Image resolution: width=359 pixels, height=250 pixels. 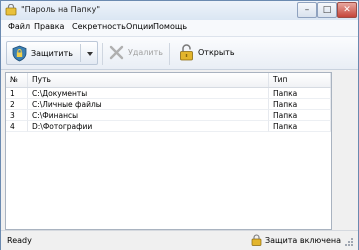 I want to click on window-title: "Пароль на Папку", so click(x=61, y=9).